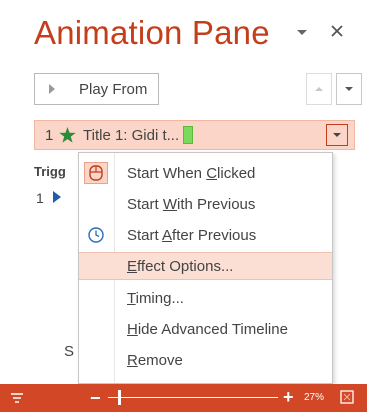 Image resolution: width=367 pixels, height=412 pixels. I want to click on move-up-button, so click(319, 89).